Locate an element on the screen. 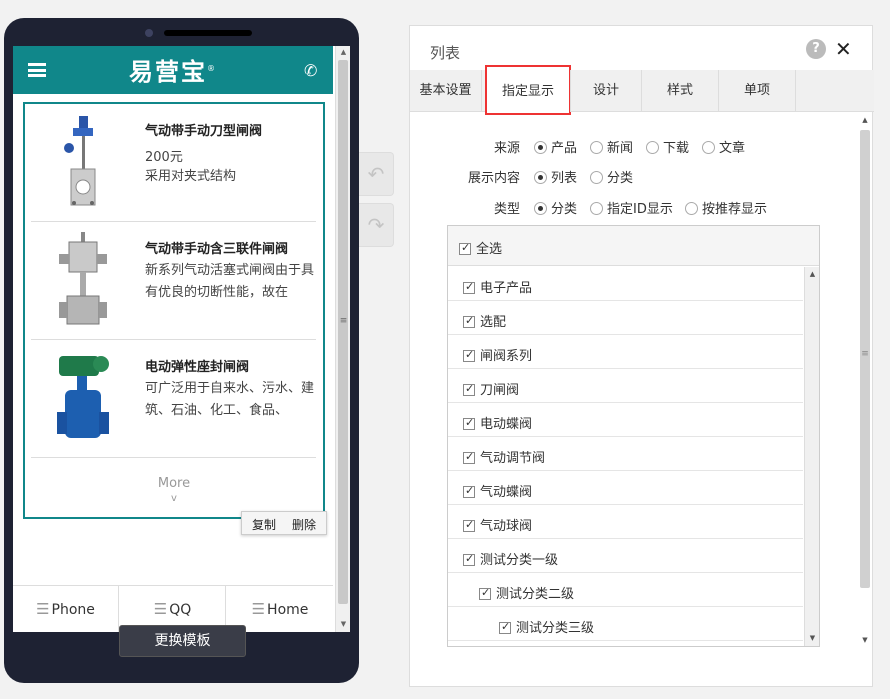  change-template-button: 更换模板 is located at coordinates (182, 641).